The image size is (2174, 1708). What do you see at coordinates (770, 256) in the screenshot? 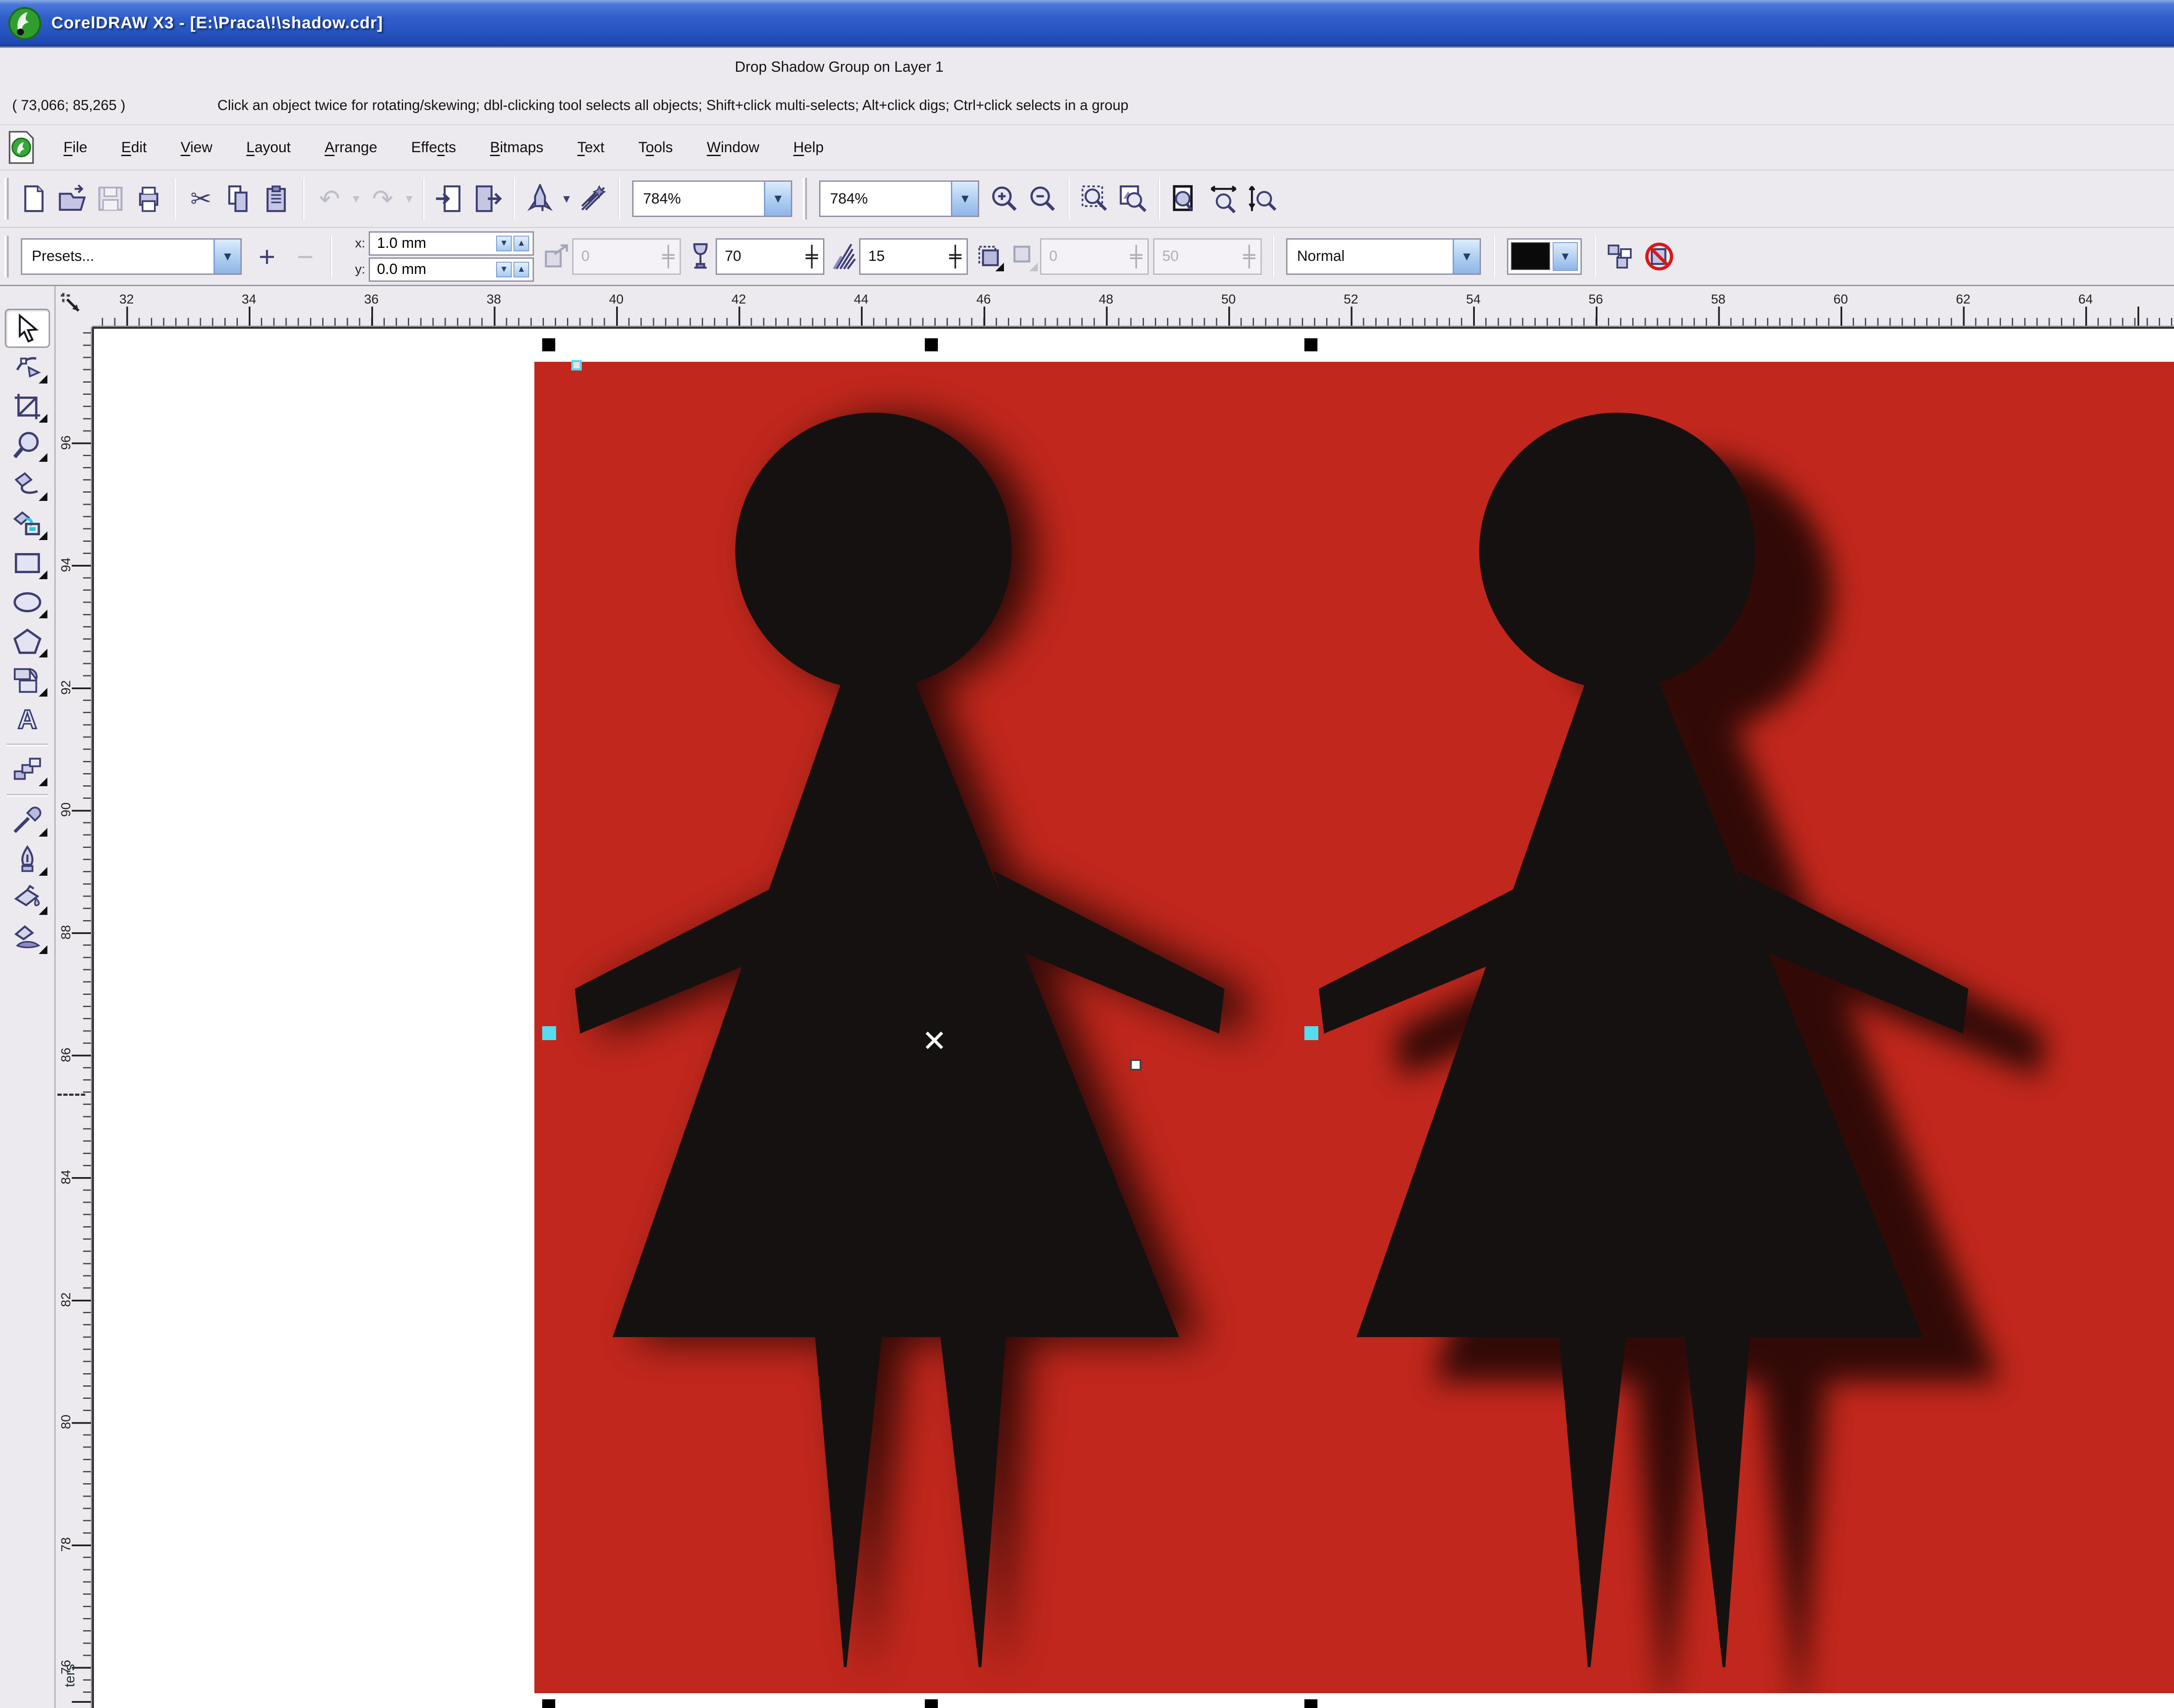
I see `shadow-opacity-field: 70 ╪` at bounding box center [770, 256].